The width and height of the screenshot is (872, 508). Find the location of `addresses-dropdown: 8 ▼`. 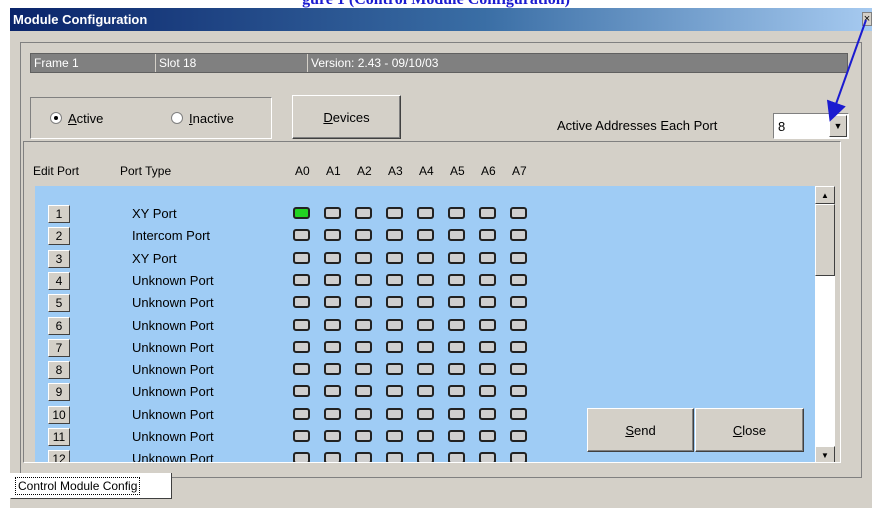

addresses-dropdown: 8 ▼ is located at coordinates (811, 126).